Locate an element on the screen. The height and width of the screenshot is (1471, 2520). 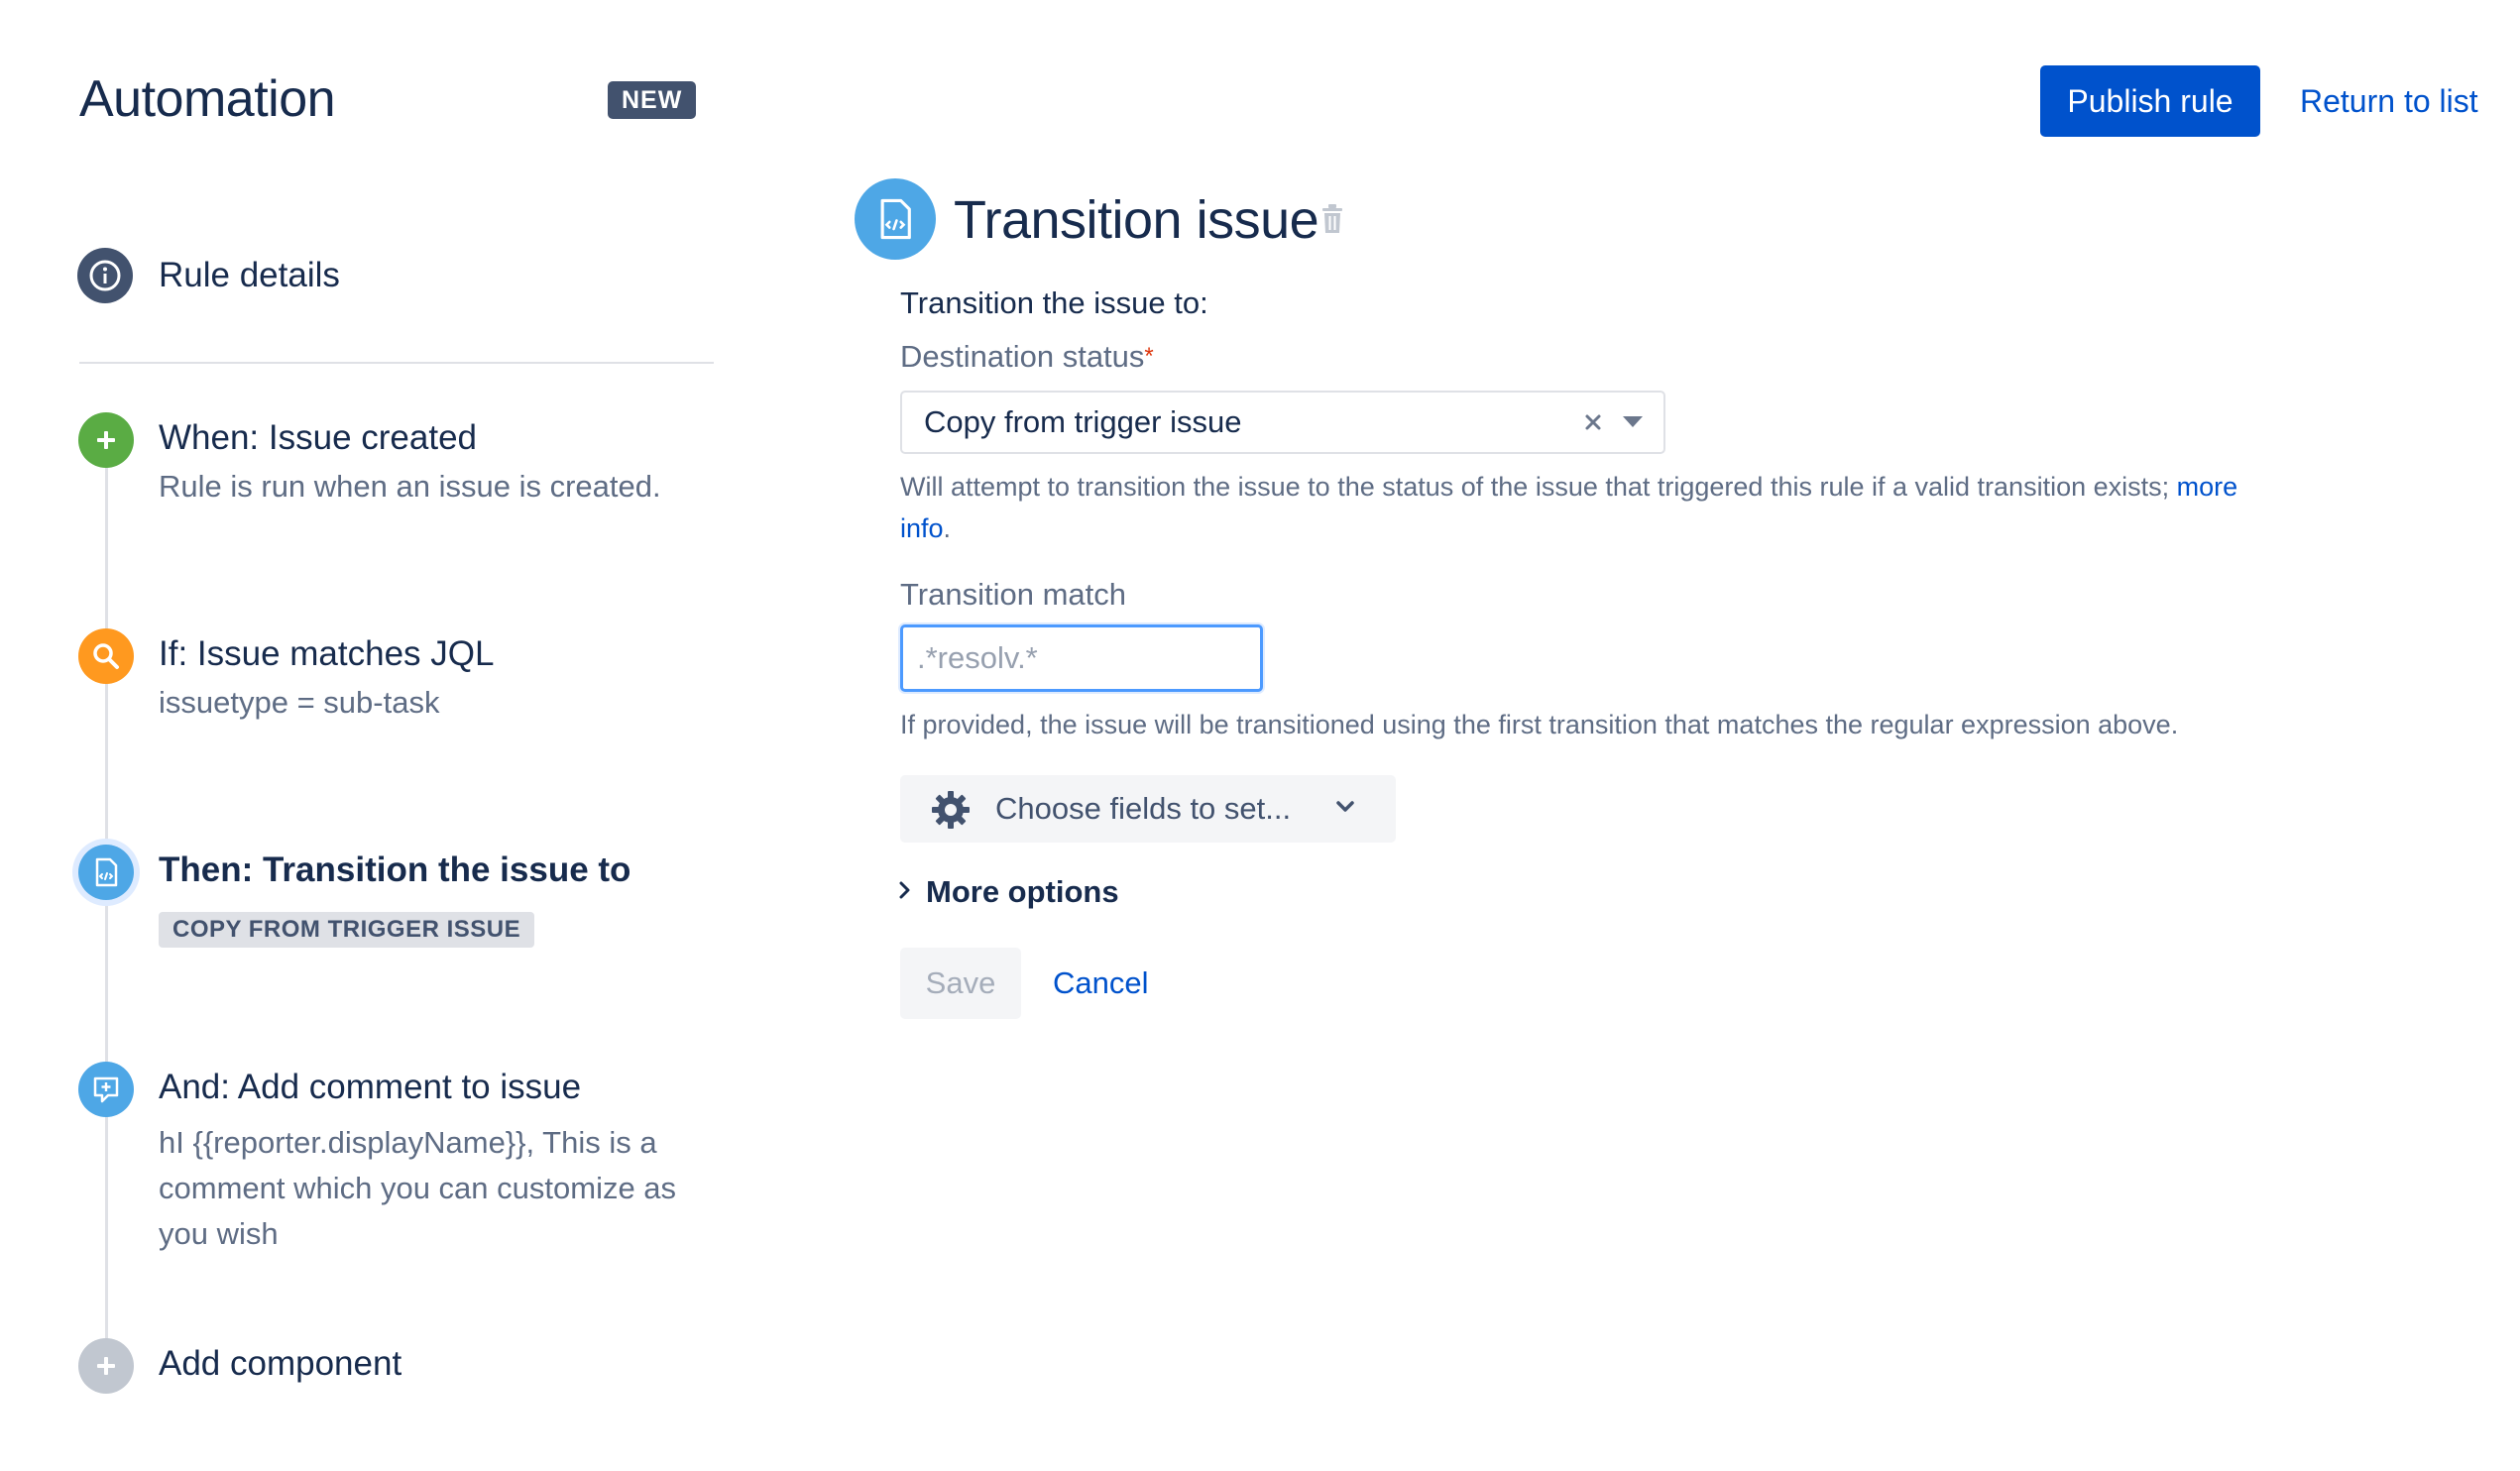
more-options-label: More options is located at coordinates (1022, 892).